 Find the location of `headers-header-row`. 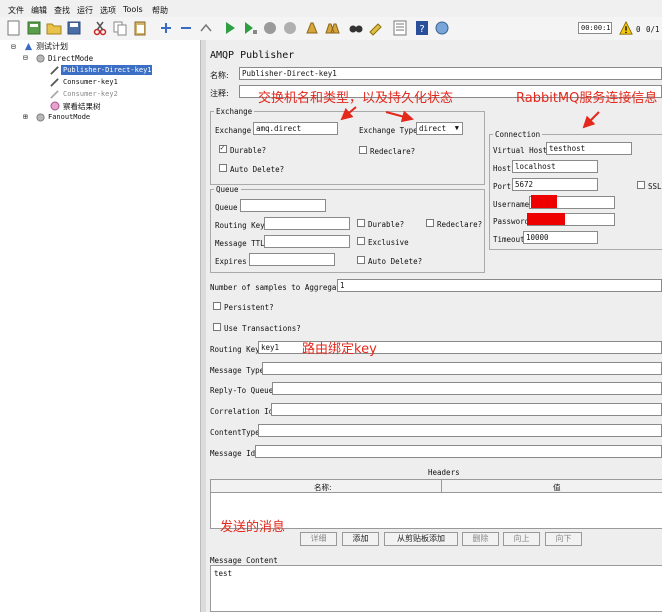

headers-header-row is located at coordinates (436, 486).